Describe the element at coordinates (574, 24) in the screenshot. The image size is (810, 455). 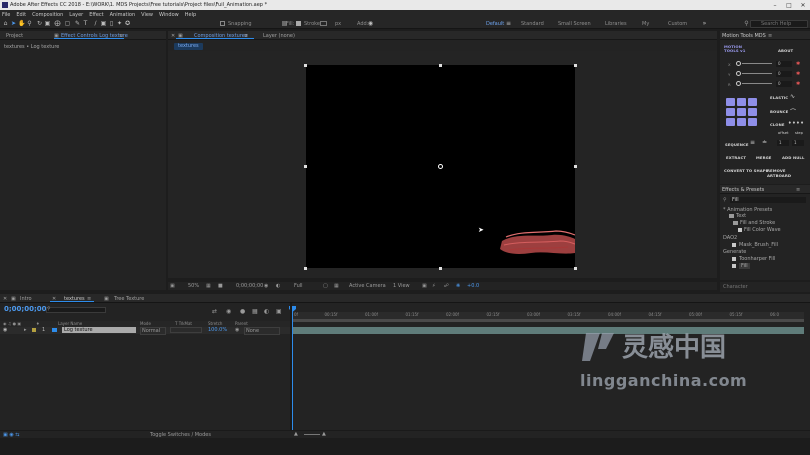
I see `workspace-small-screen: Small Screen` at that location.